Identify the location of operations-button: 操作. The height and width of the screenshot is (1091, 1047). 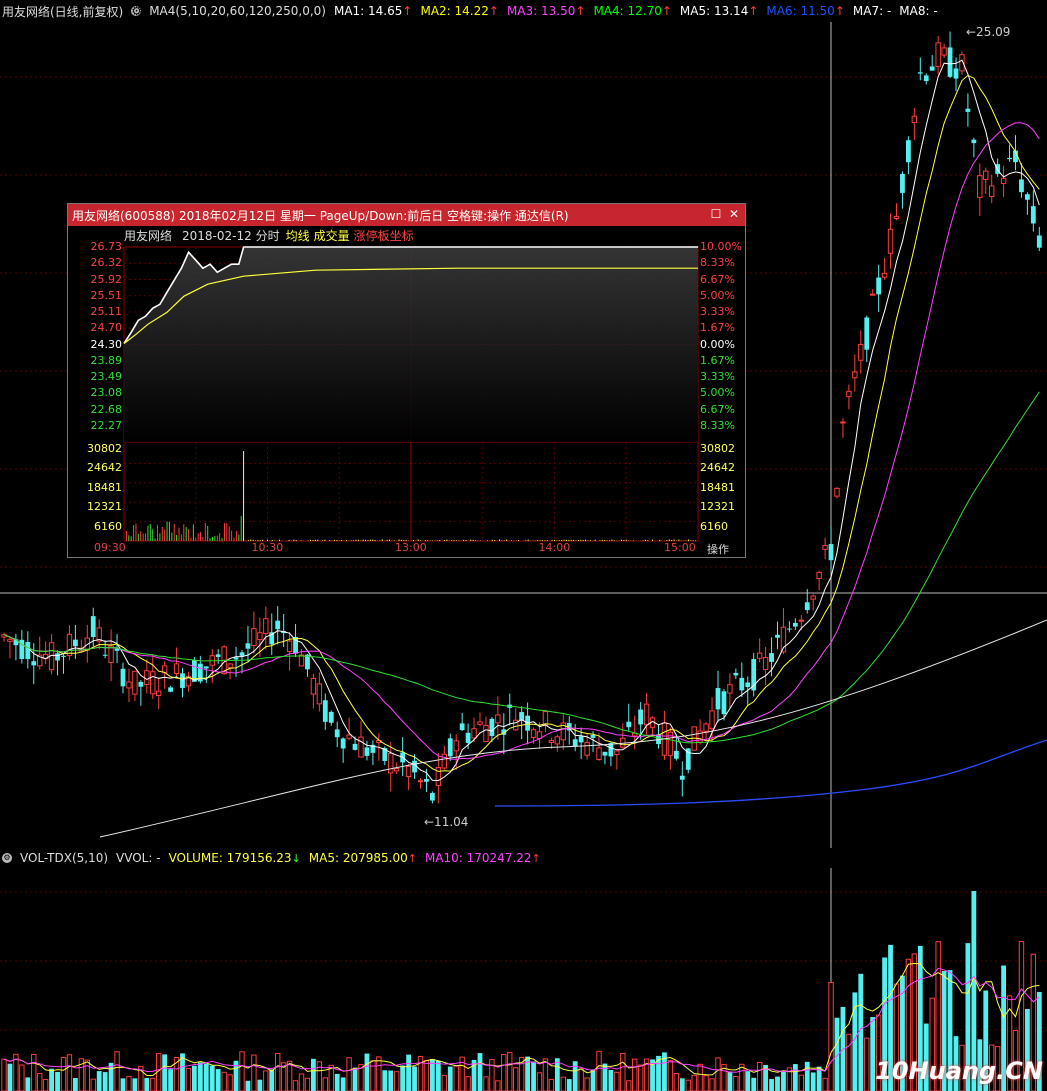
(718, 549).